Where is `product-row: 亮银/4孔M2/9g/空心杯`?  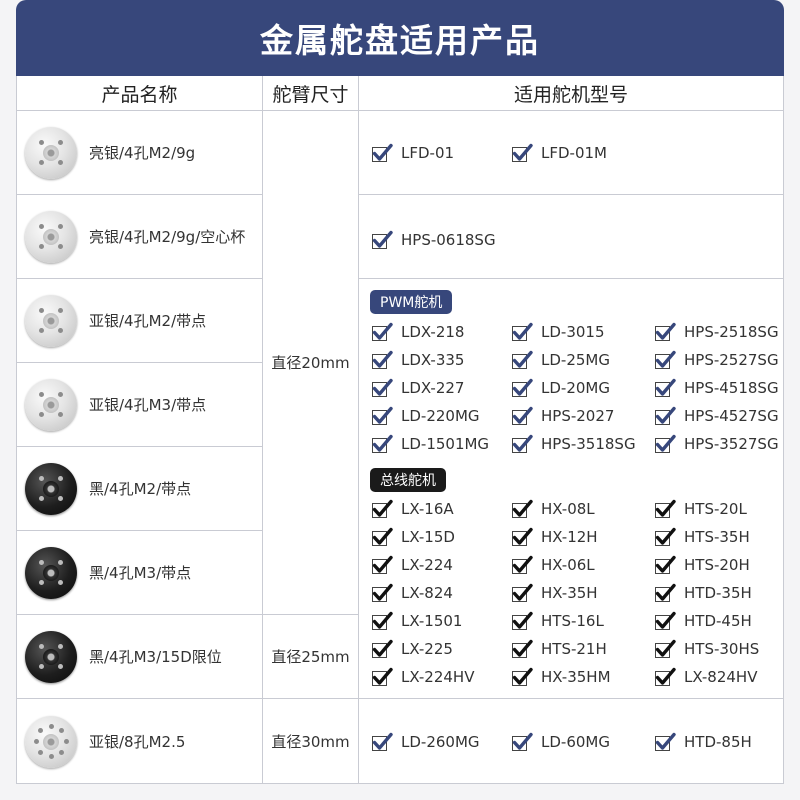
product-row: 亮银/4孔M2/9g/空心杯 is located at coordinates (140, 237).